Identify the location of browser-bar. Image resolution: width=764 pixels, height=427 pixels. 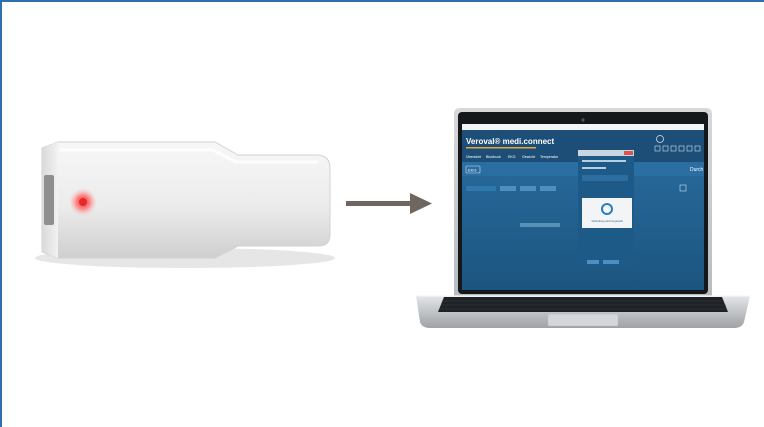
(583, 127).